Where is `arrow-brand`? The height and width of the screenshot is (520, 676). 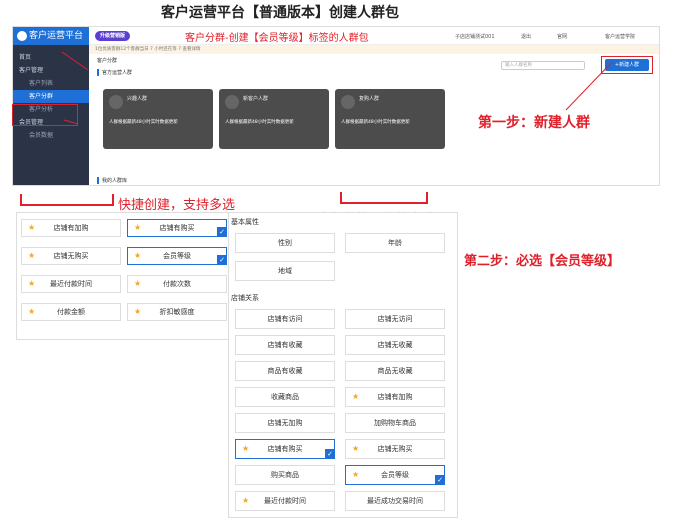
arrow-brand is located at coordinates (75, 61).